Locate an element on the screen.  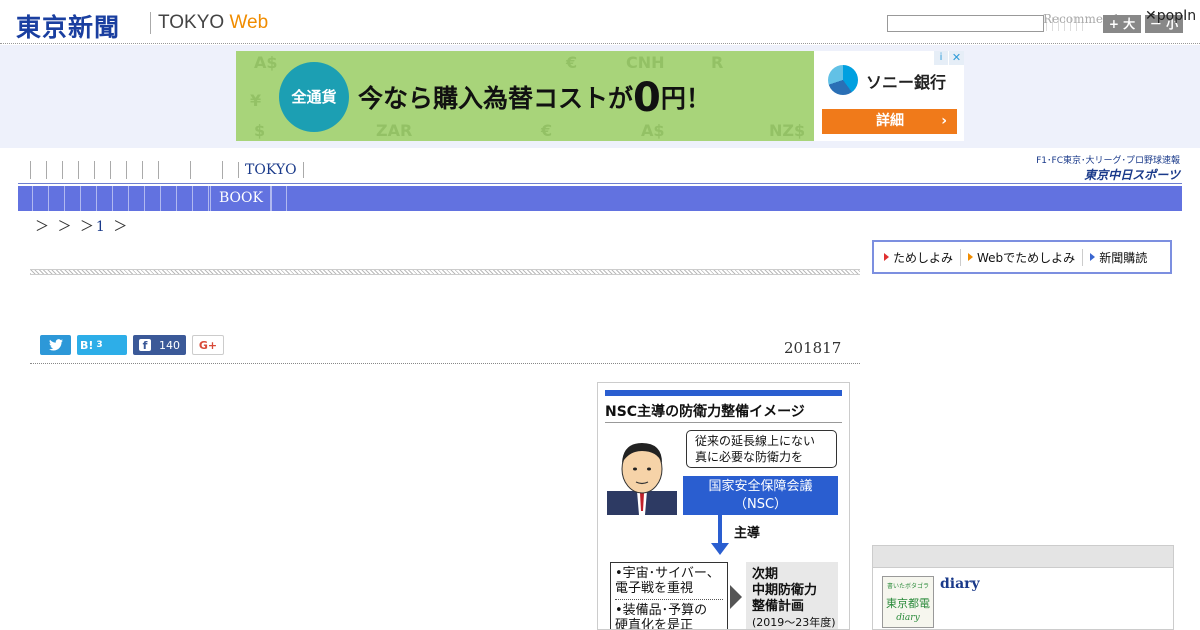
breadcrumb: ＞ ＞ ＞1 ＞ is located at coordinates (82, 226).